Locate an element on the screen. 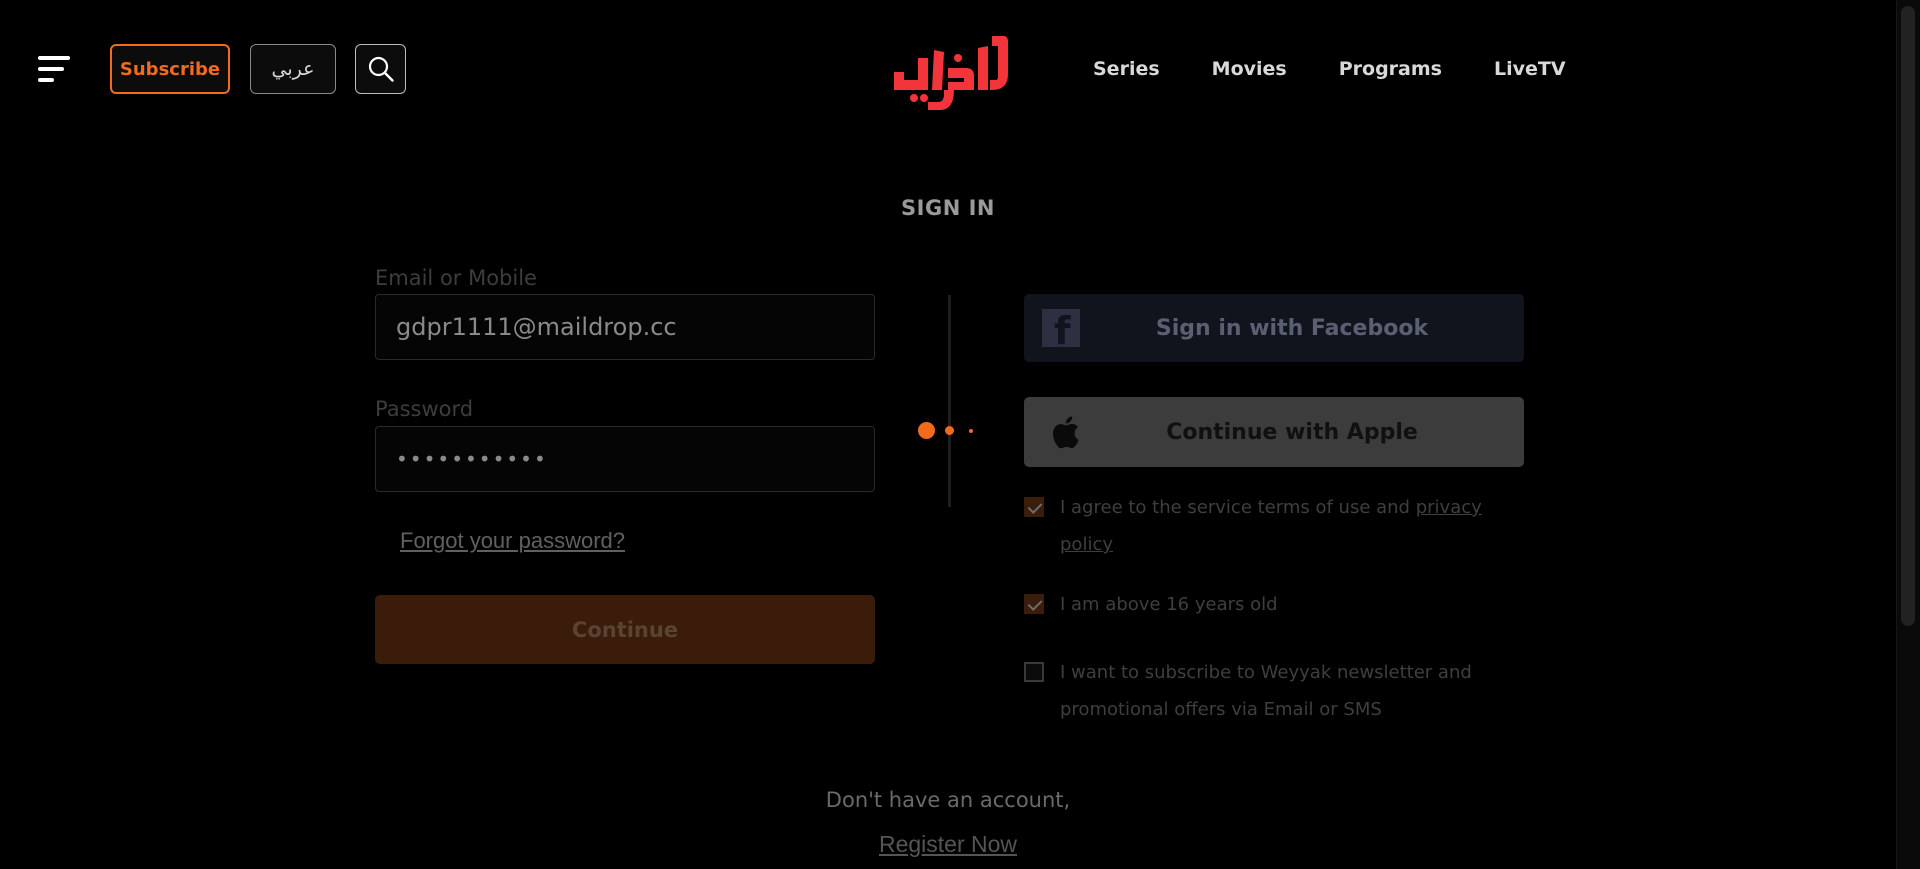 The height and width of the screenshot is (869, 1920). newsletter-checkbox is located at coordinates (1034, 672).